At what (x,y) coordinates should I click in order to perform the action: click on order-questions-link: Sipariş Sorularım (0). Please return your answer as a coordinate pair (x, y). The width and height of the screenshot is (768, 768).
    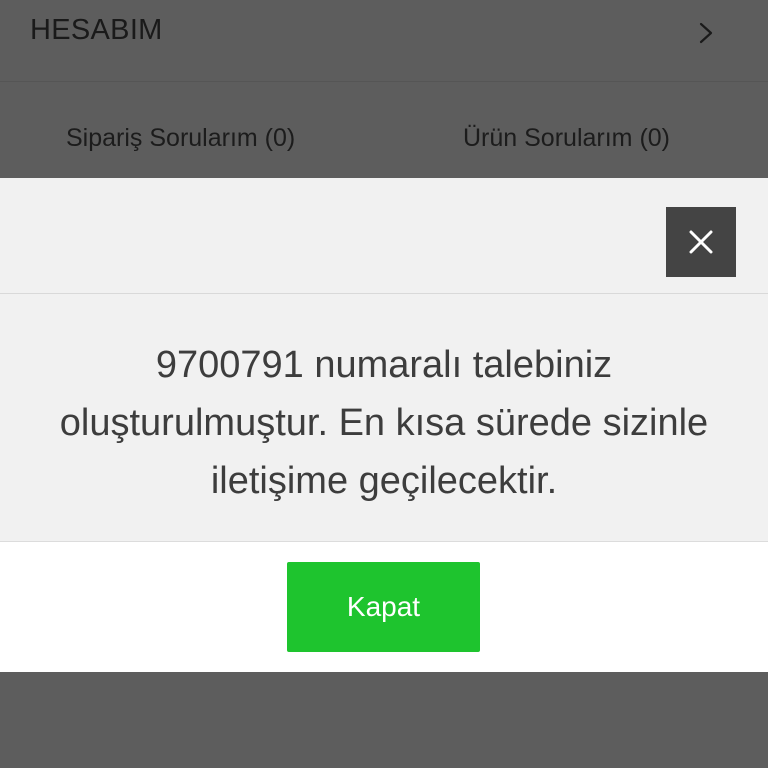
    Looking at the image, I should click on (180, 138).